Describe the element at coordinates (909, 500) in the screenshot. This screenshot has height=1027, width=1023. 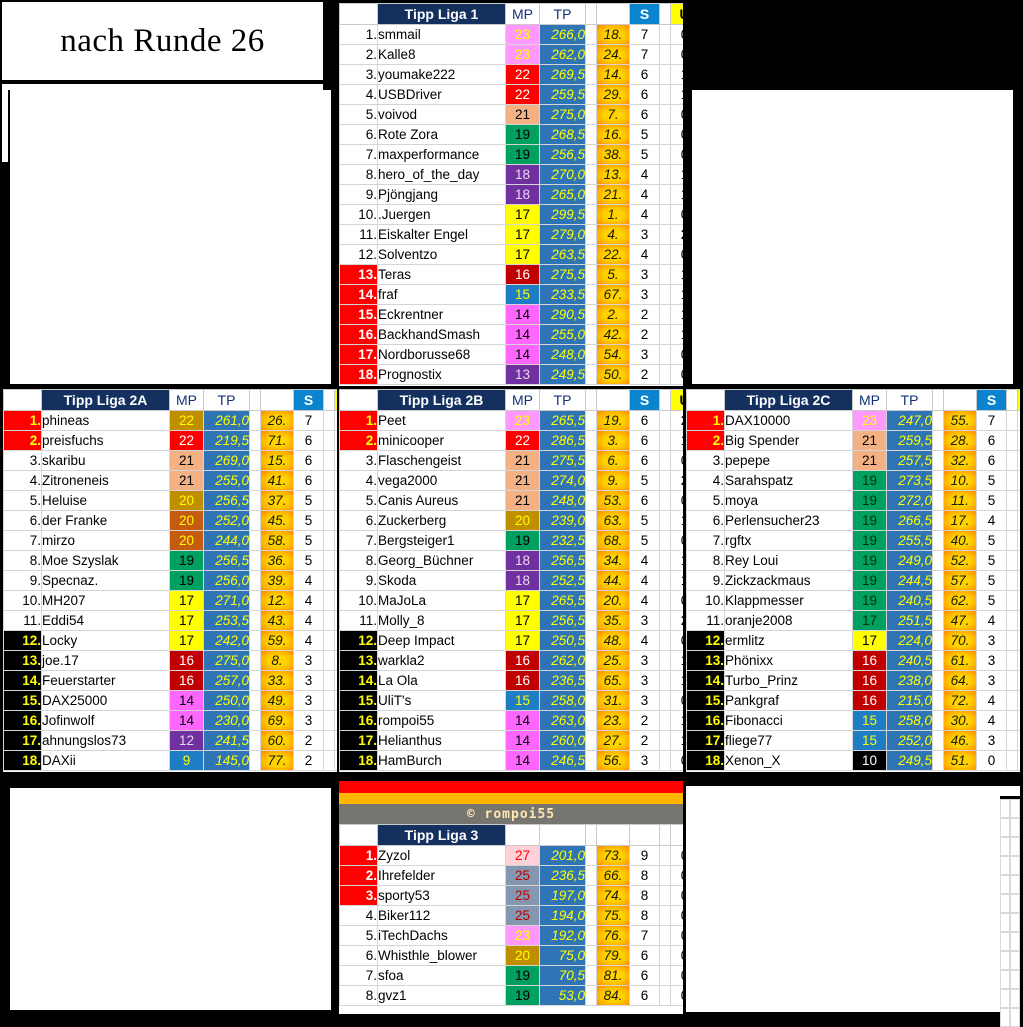
I see `cell-tp: 272,0` at that location.